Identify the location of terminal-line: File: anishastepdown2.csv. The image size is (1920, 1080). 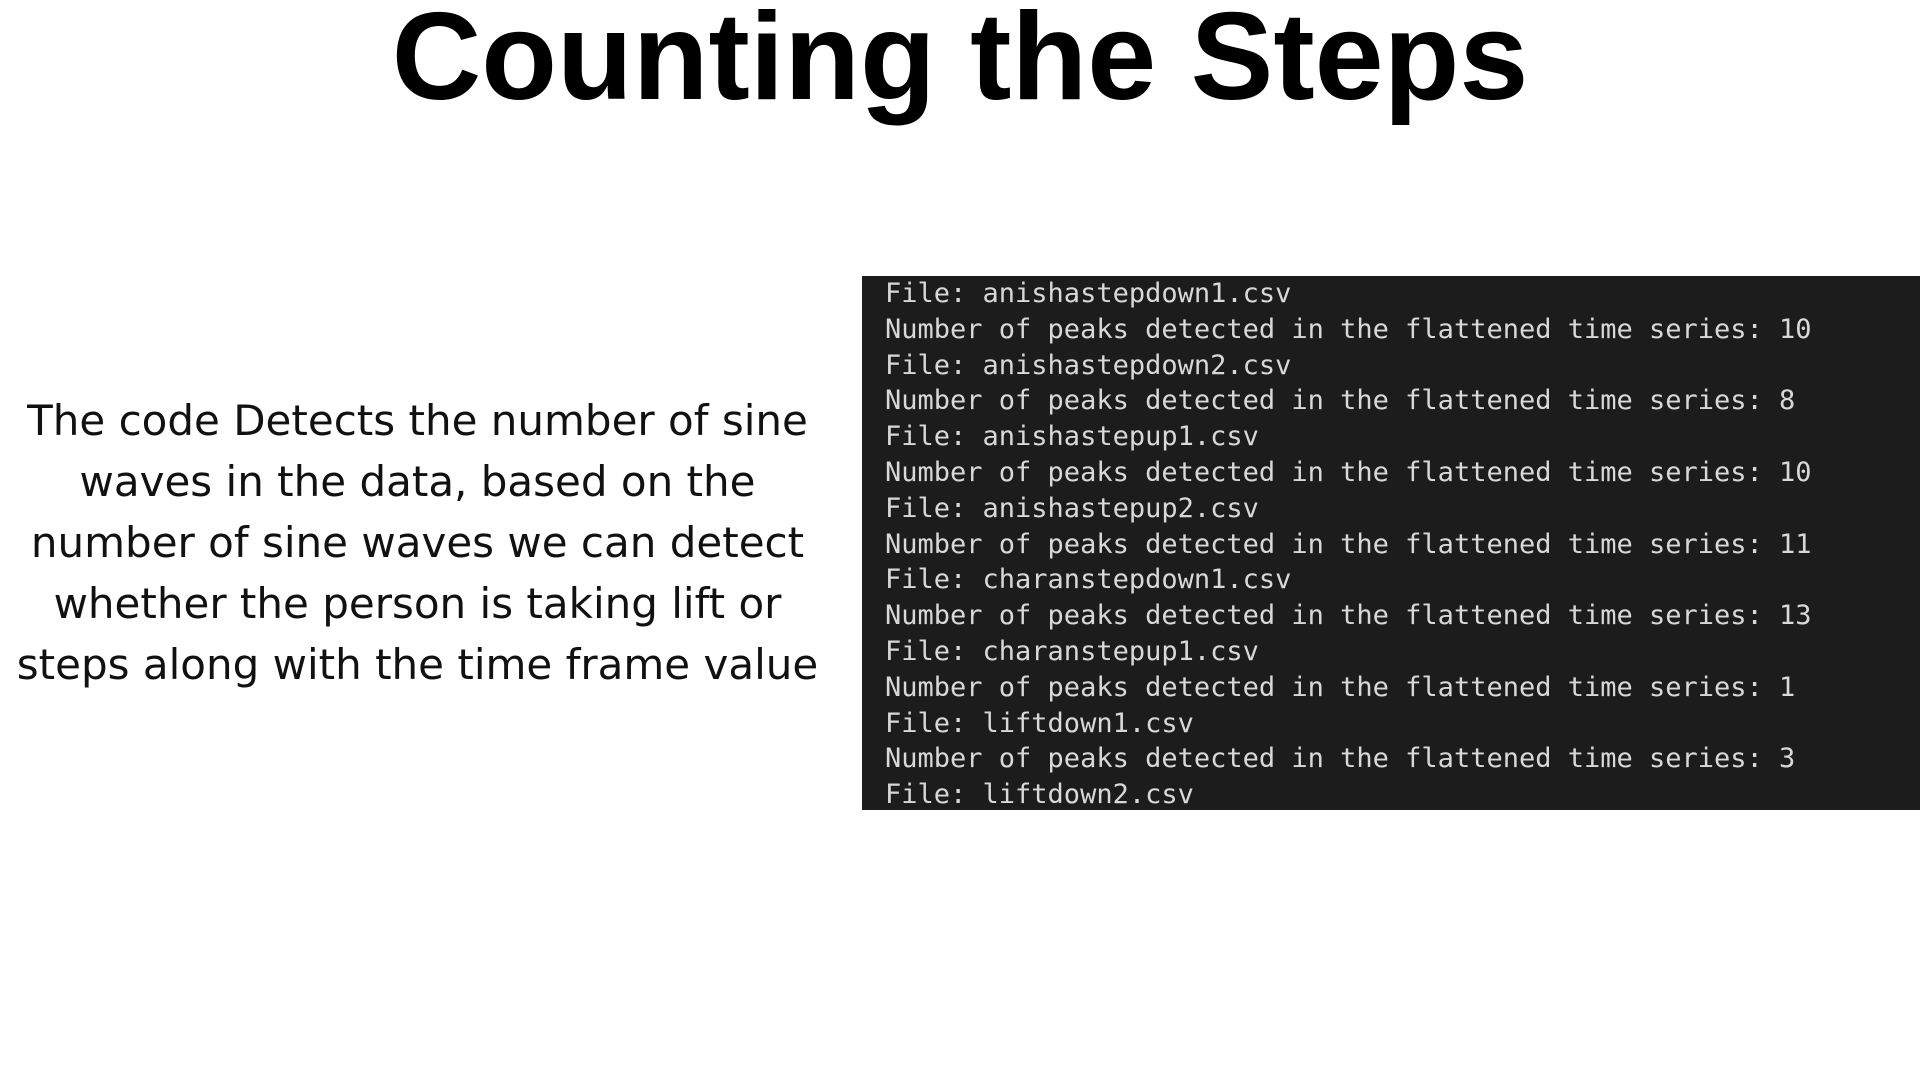
(1088, 365).